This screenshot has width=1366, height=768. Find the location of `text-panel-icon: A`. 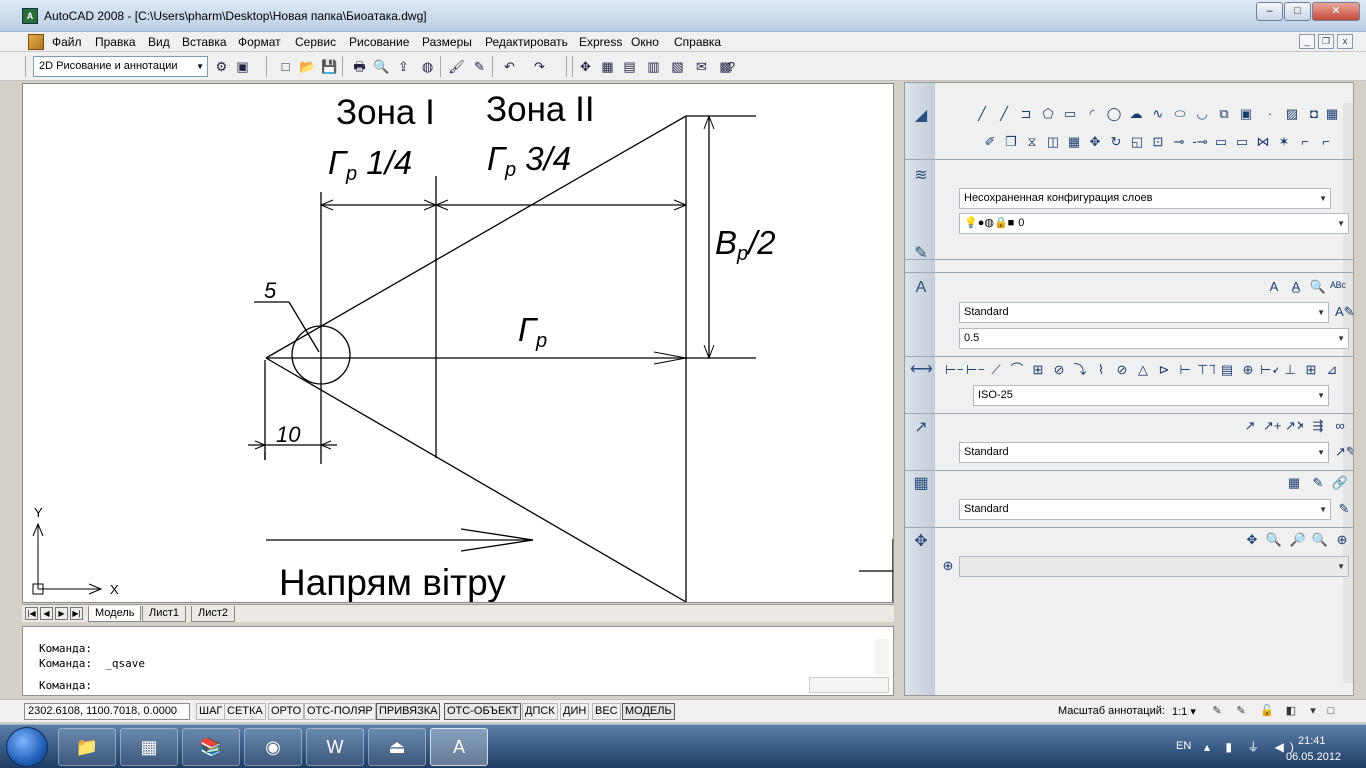

text-panel-icon: A is located at coordinates (921, 288).